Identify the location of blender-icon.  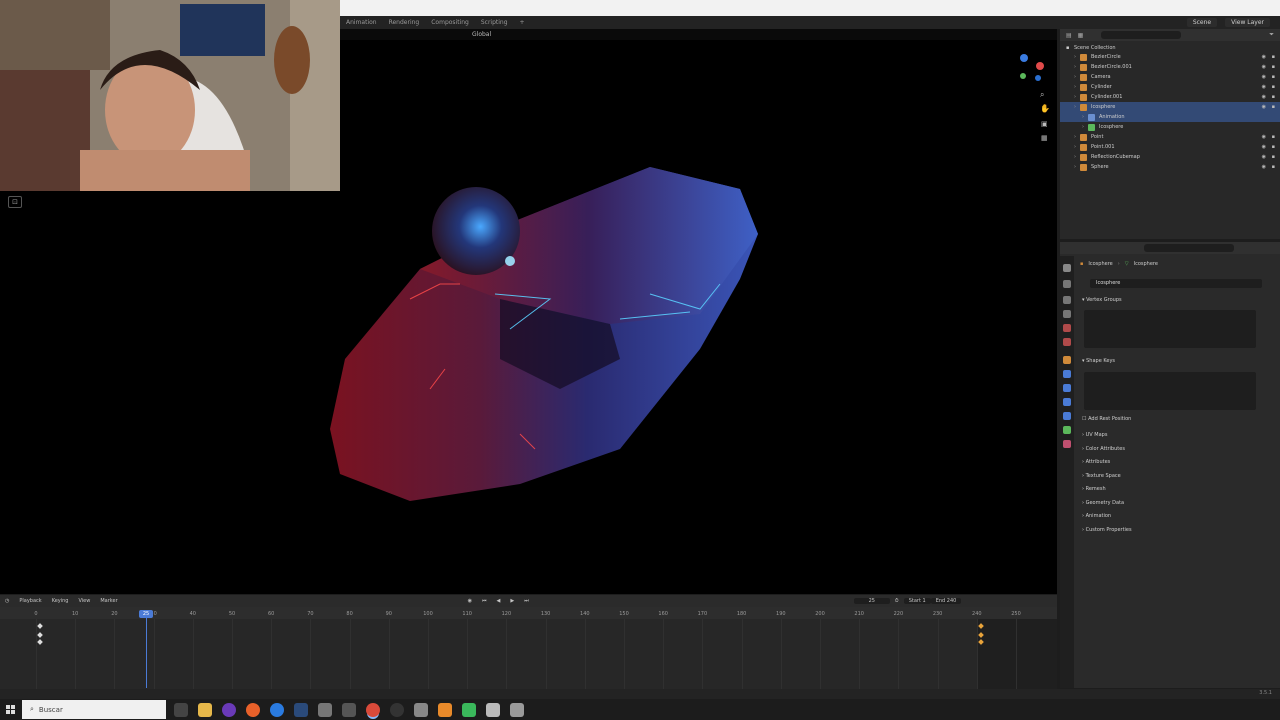
(445, 709).